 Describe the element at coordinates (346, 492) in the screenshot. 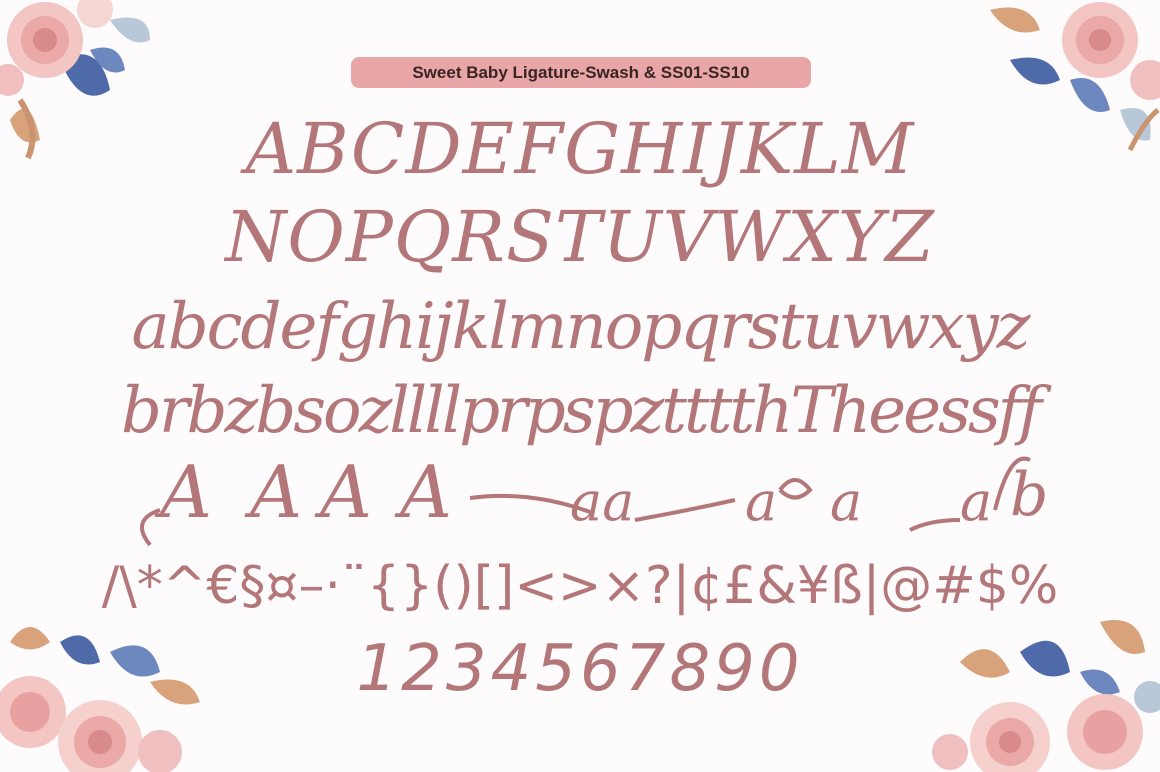

I see `swash-a-3: A` at that location.